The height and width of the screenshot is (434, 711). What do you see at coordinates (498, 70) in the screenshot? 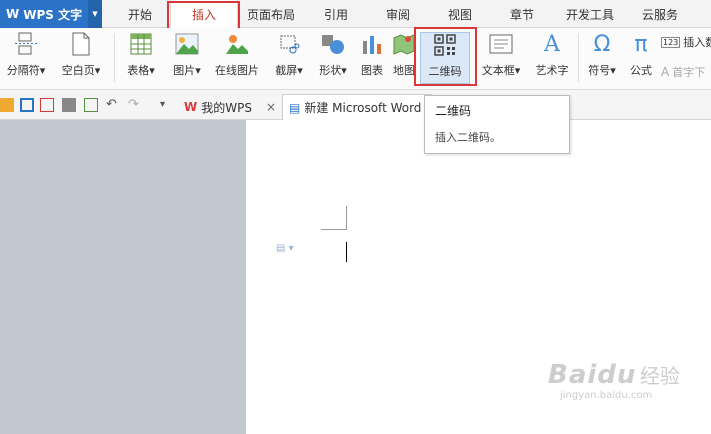
I see `textbox-label: 文本框` at bounding box center [498, 70].